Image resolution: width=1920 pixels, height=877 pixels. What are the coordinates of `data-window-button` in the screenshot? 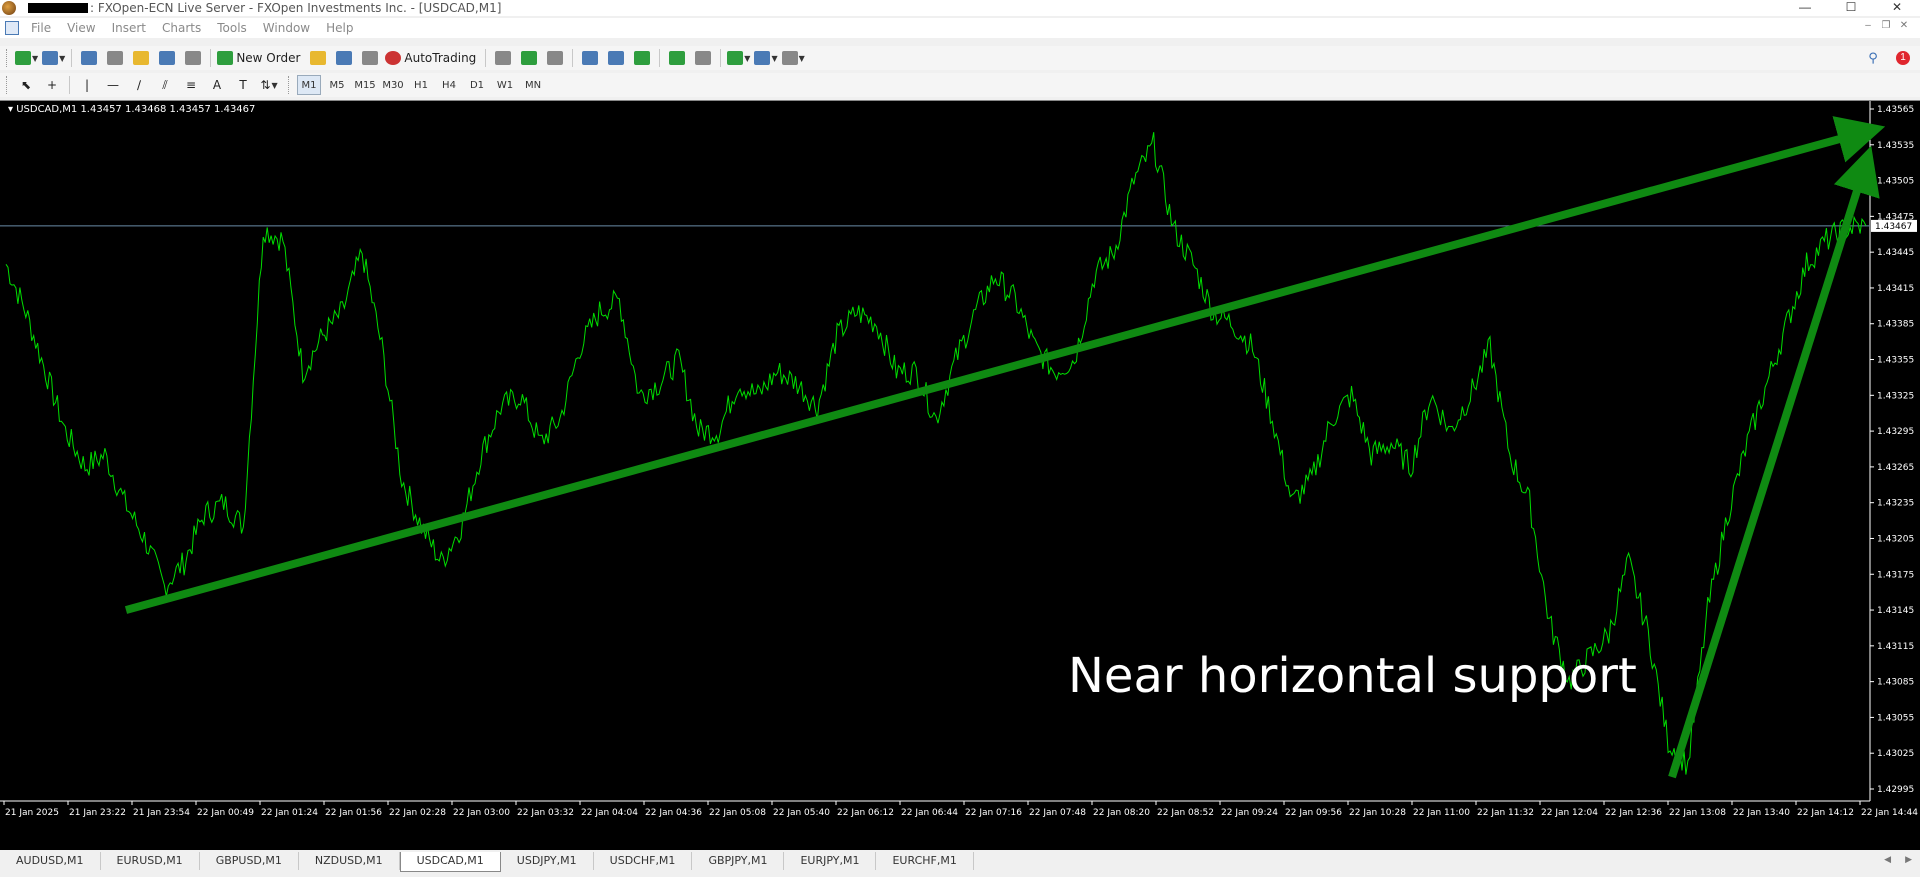 It's located at (115, 58).